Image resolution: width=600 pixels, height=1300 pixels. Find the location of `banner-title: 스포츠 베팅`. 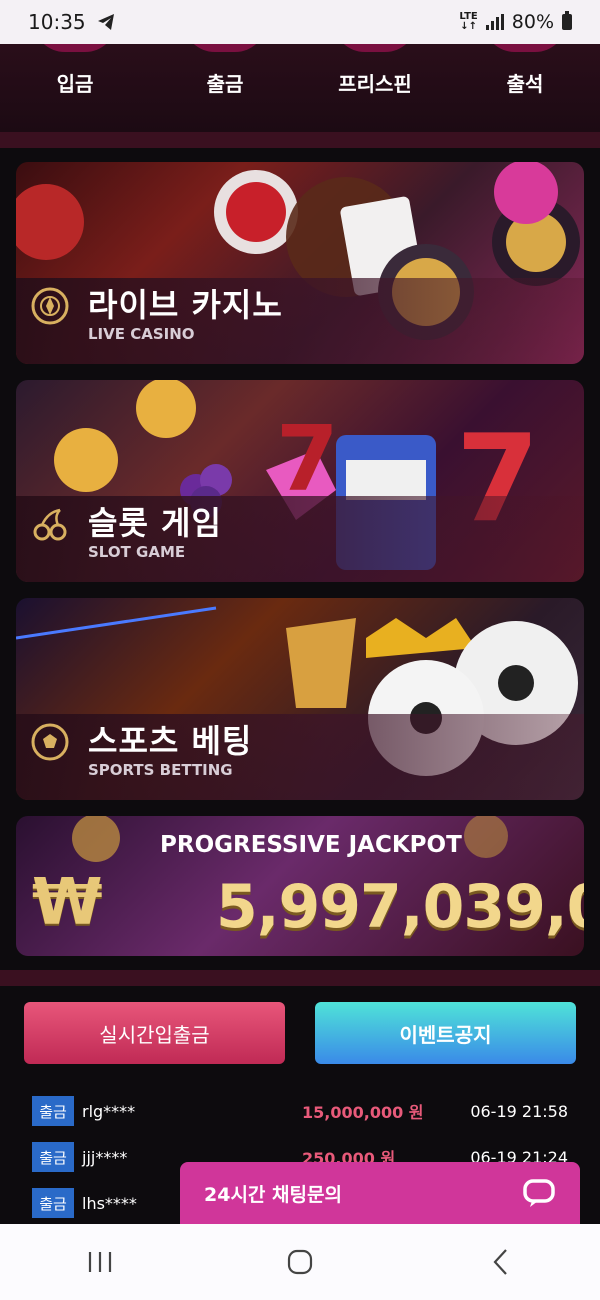

banner-title: 스포츠 베팅 is located at coordinates (170, 741).